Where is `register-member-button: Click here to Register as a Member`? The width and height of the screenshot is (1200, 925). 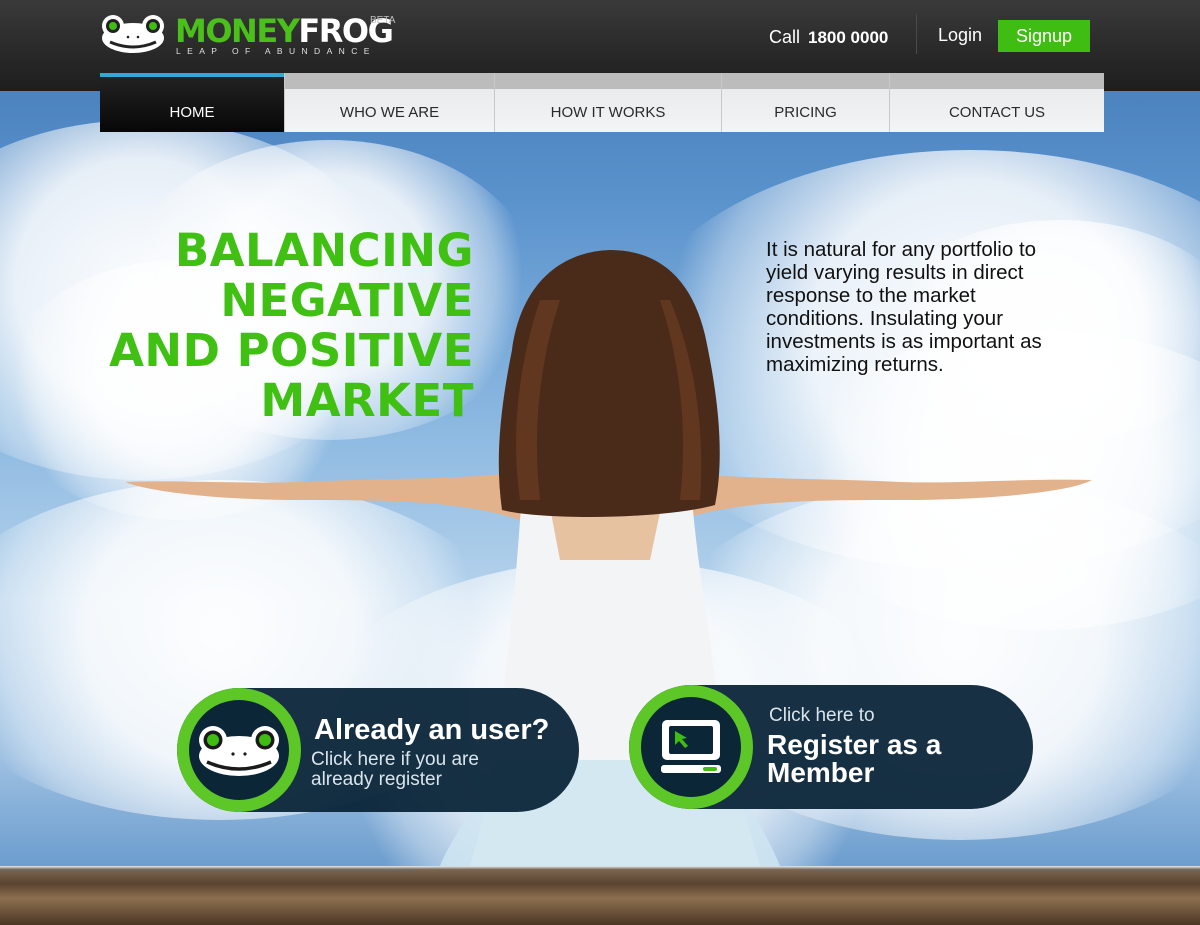
register-member-button: Click here to Register as a Member is located at coordinates (831, 747).